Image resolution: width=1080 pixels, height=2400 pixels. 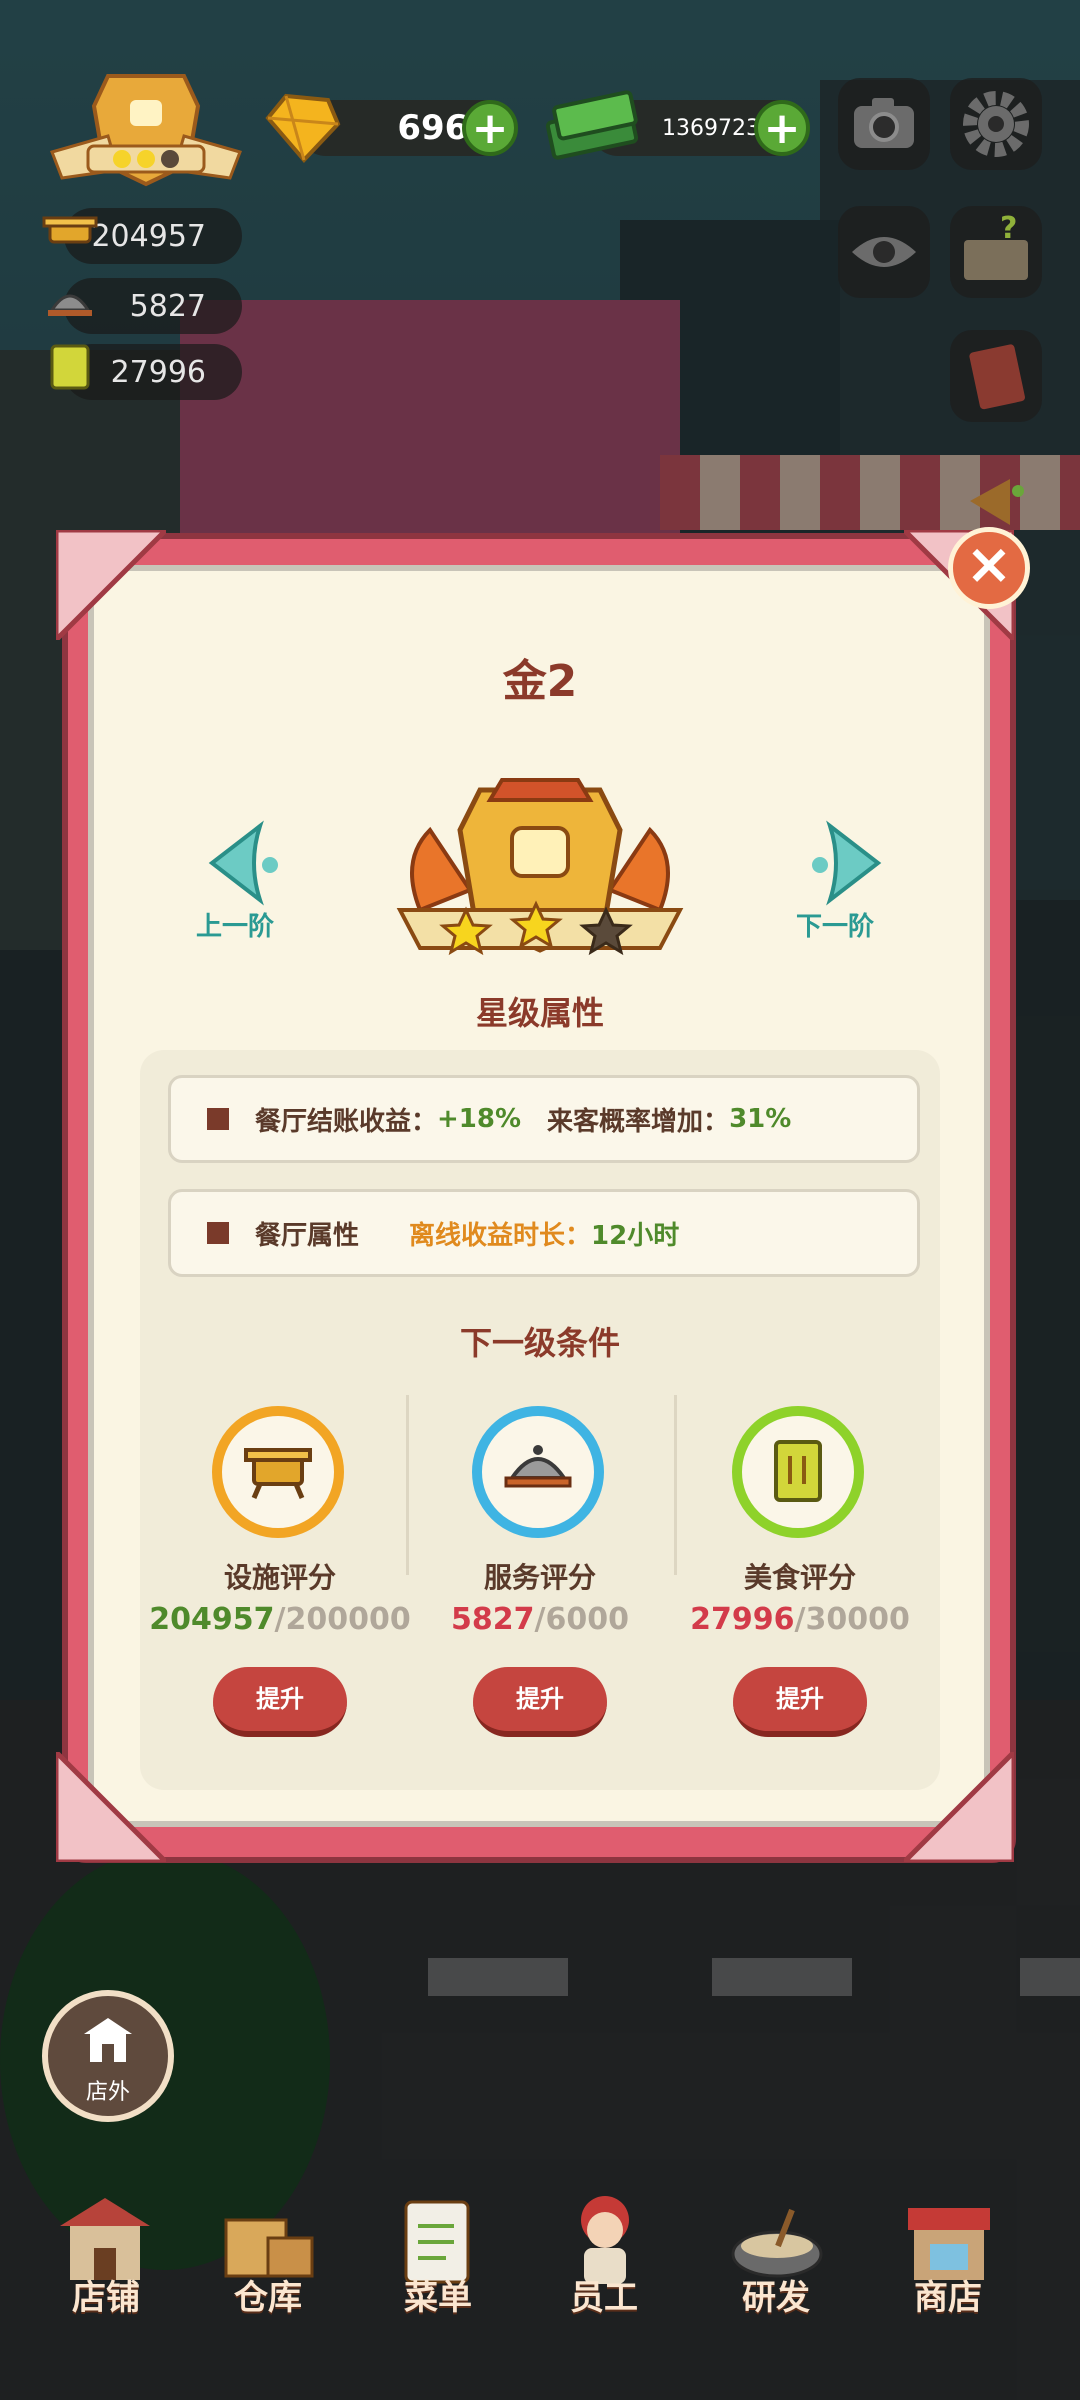 I want to click on upgrade-facility-button: 提升, so click(x=280, y=1702).